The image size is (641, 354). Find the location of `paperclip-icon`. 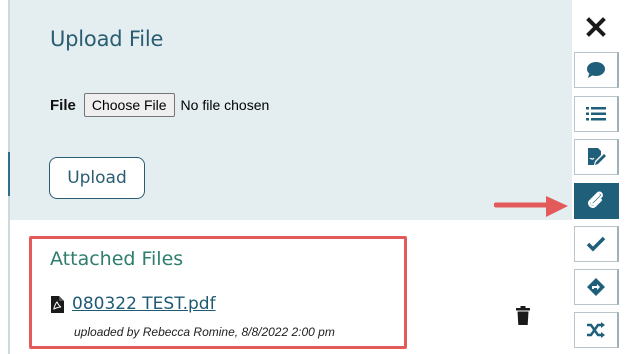

paperclip-icon is located at coordinates (595, 199).